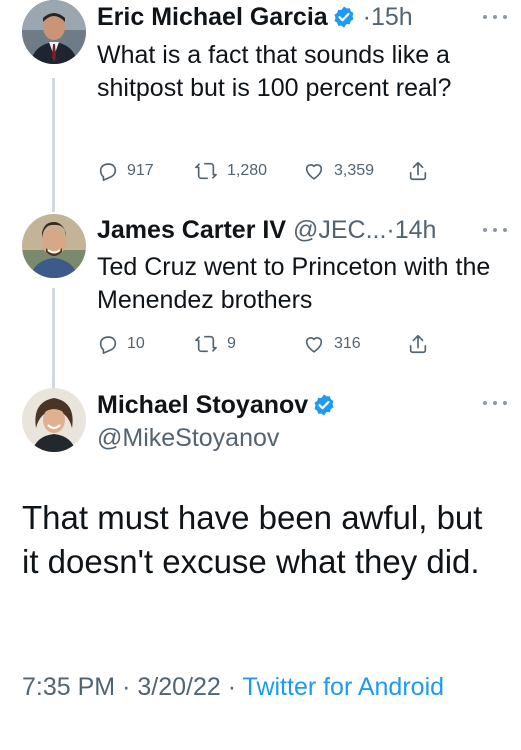 The width and height of the screenshot is (521, 750). What do you see at coordinates (247, 170) in the screenshot?
I see `retweet-count: 1,280` at bounding box center [247, 170].